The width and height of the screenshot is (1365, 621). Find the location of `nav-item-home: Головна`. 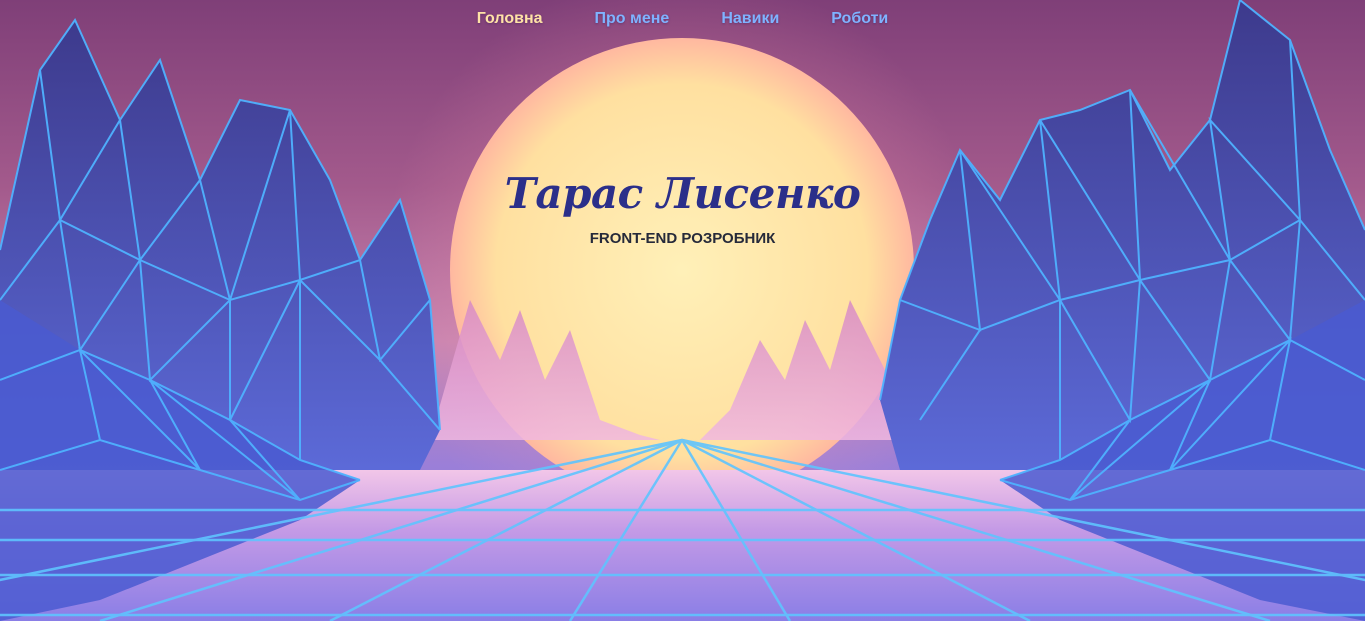

nav-item-home: Головна is located at coordinates (510, 19).